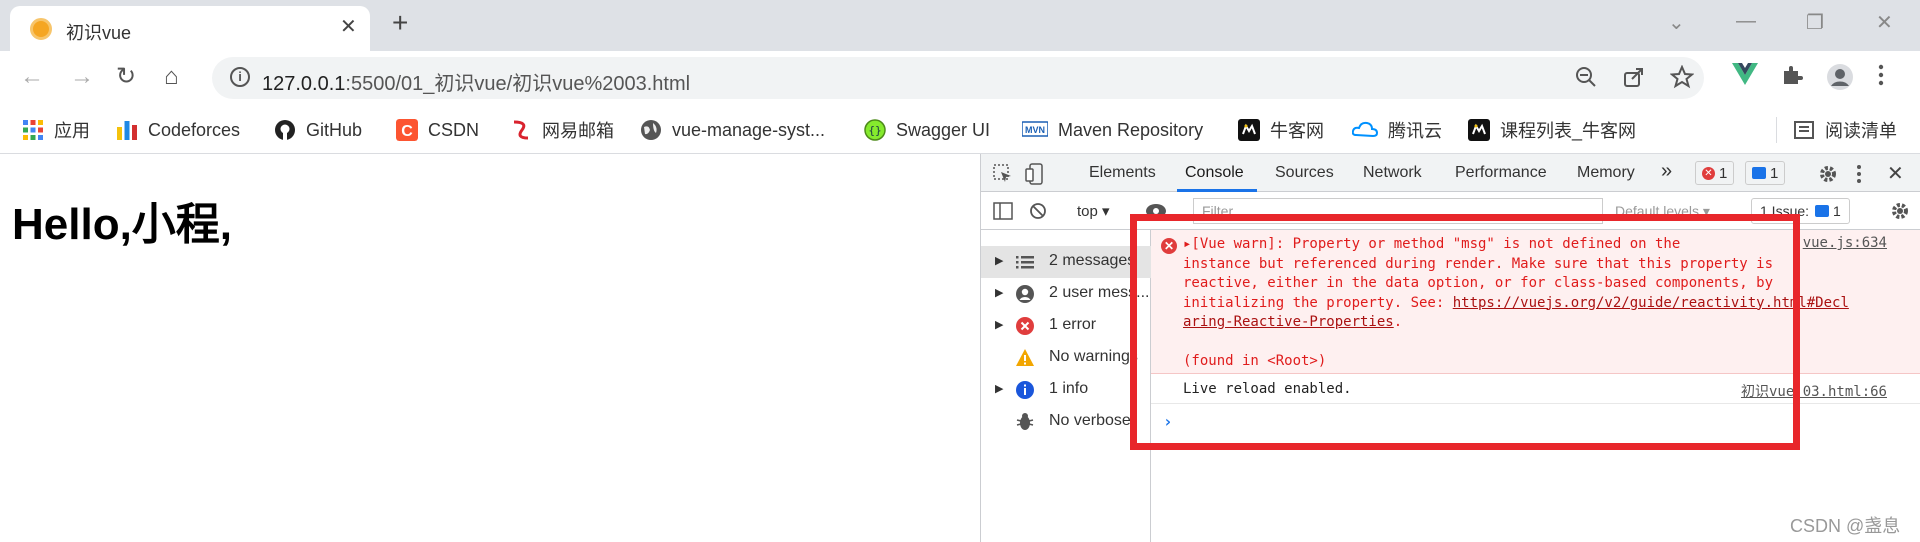  I want to click on tencent-cloud-icon, so click(1365, 129).